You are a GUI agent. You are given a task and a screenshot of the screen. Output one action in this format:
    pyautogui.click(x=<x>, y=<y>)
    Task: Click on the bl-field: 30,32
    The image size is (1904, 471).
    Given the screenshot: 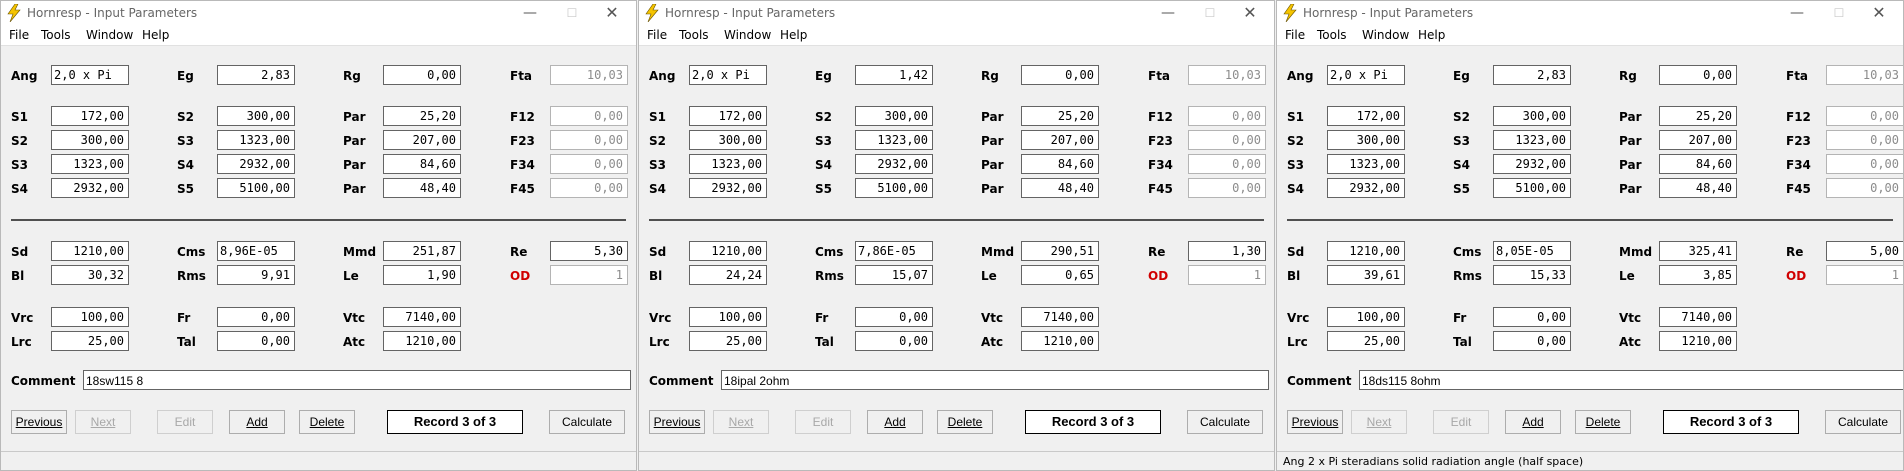 What is the action you would take?
    pyautogui.click(x=90, y=275)
    